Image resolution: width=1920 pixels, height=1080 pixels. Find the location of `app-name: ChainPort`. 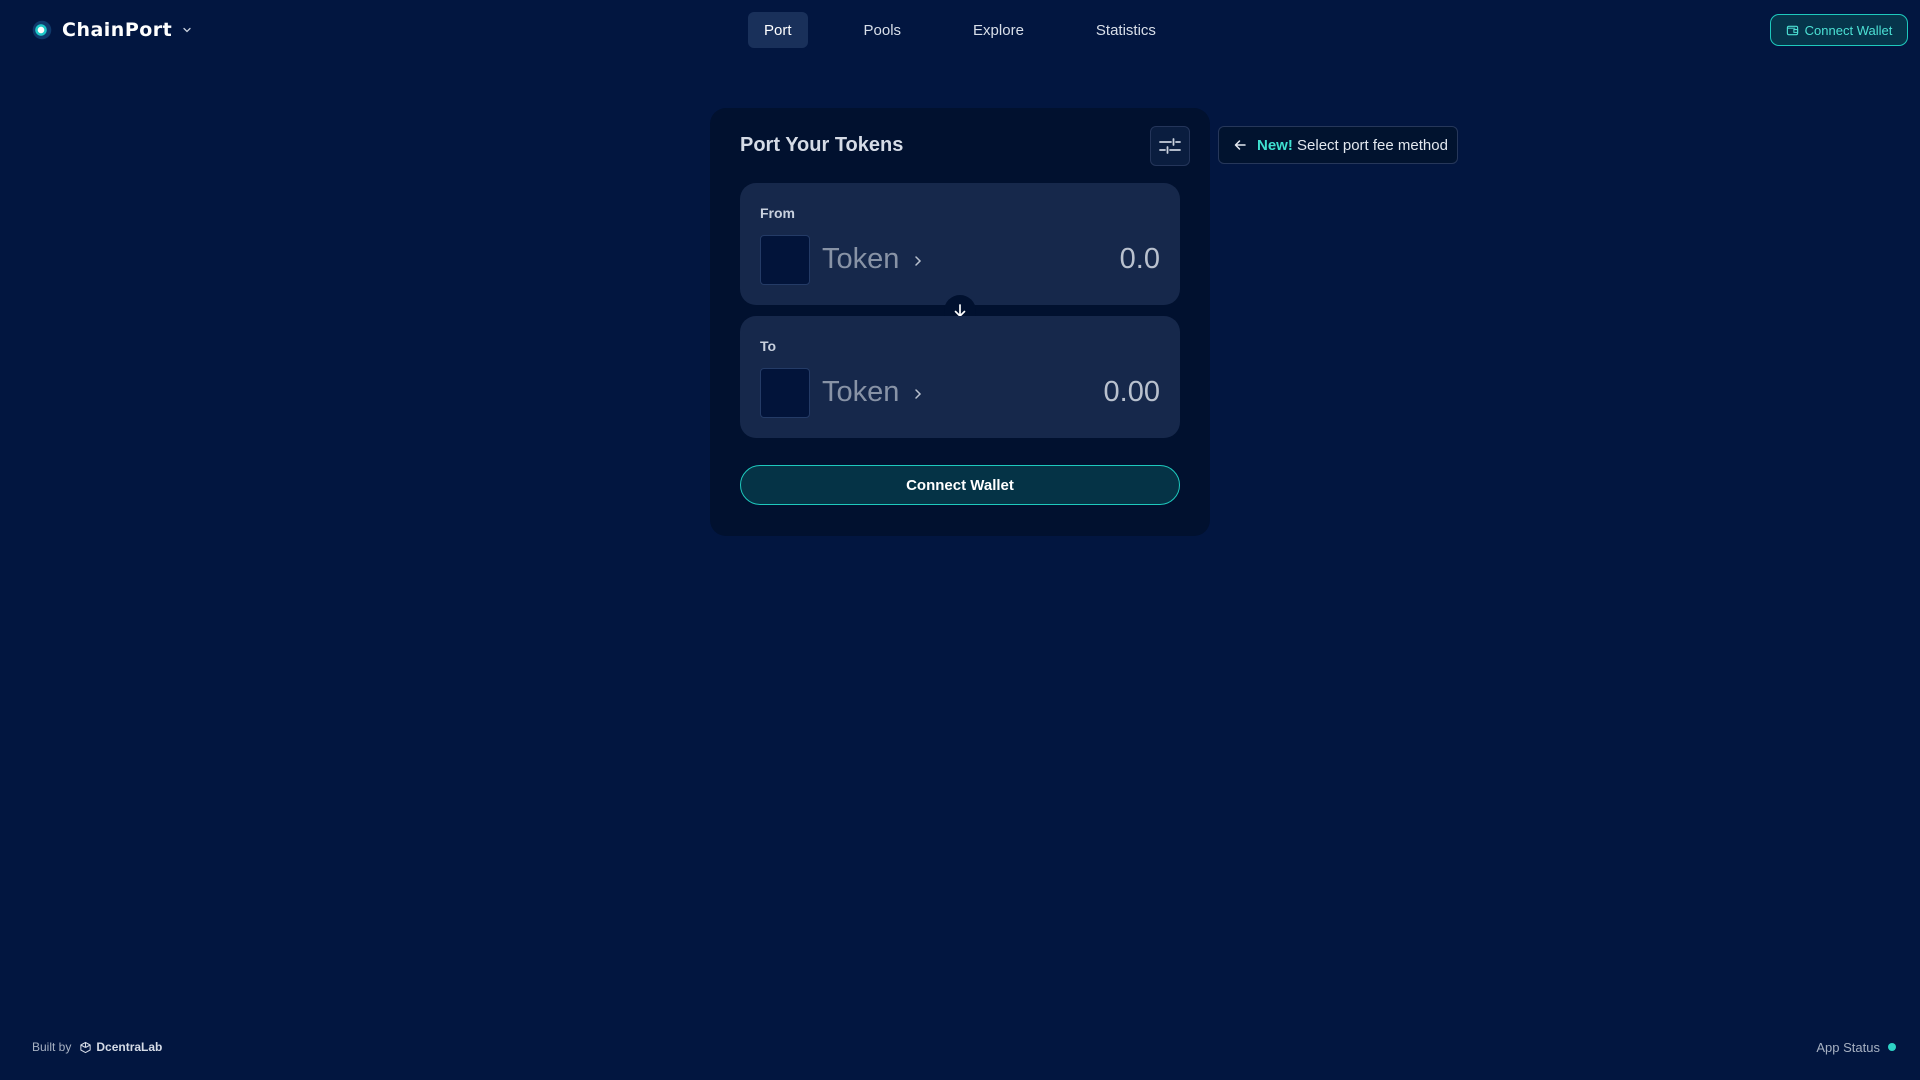

app-name: ChainPort is located at coordinates (117, 30).